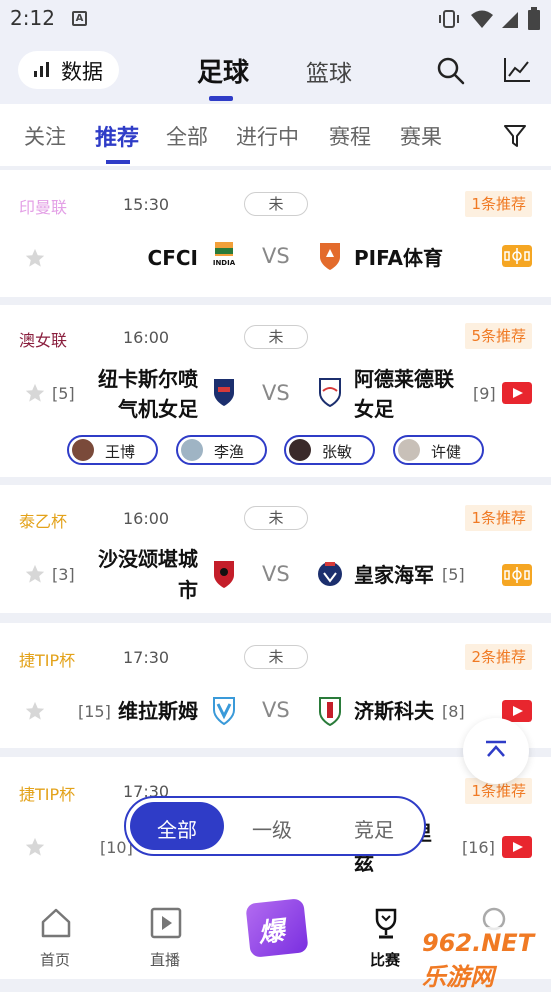 The image size is (551, 992). What do you see at coordinates (350, 136) in the screenshot?
I see `subtab-schedule: 赛程` at bounding box center [350, 136].